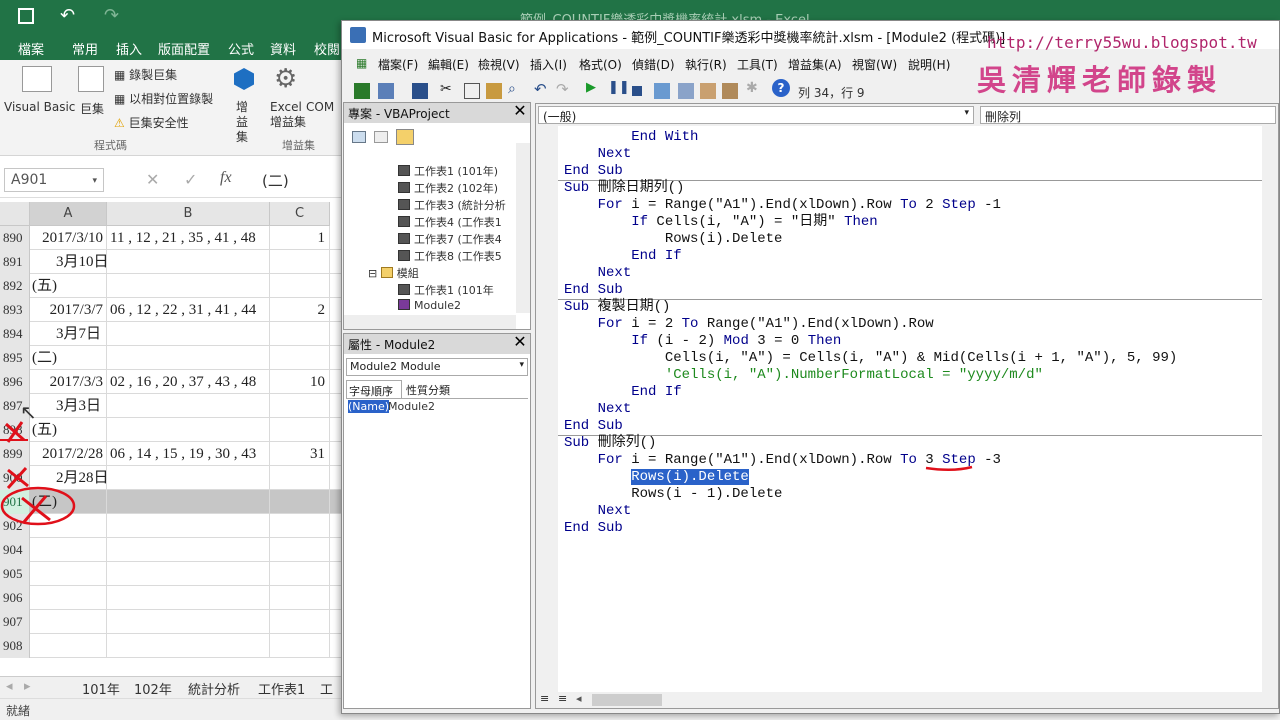  What do you see at coordinates (359, 137) in the screenshot?
I see `view-code-icon` at bounding box center [359, 137].